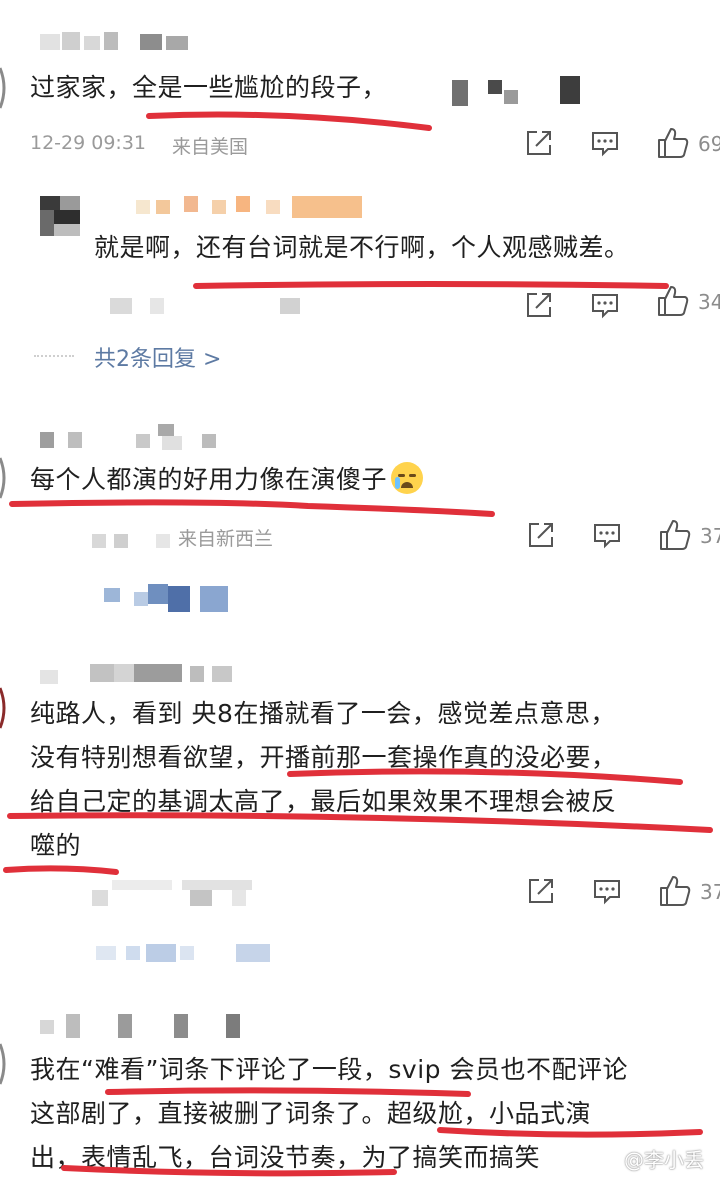 The width and height of the screenshot is (720, 1184). Describe the element at coordinates (664, 1160) in the screenshot. I see `watermark: @李小丢` at that location.